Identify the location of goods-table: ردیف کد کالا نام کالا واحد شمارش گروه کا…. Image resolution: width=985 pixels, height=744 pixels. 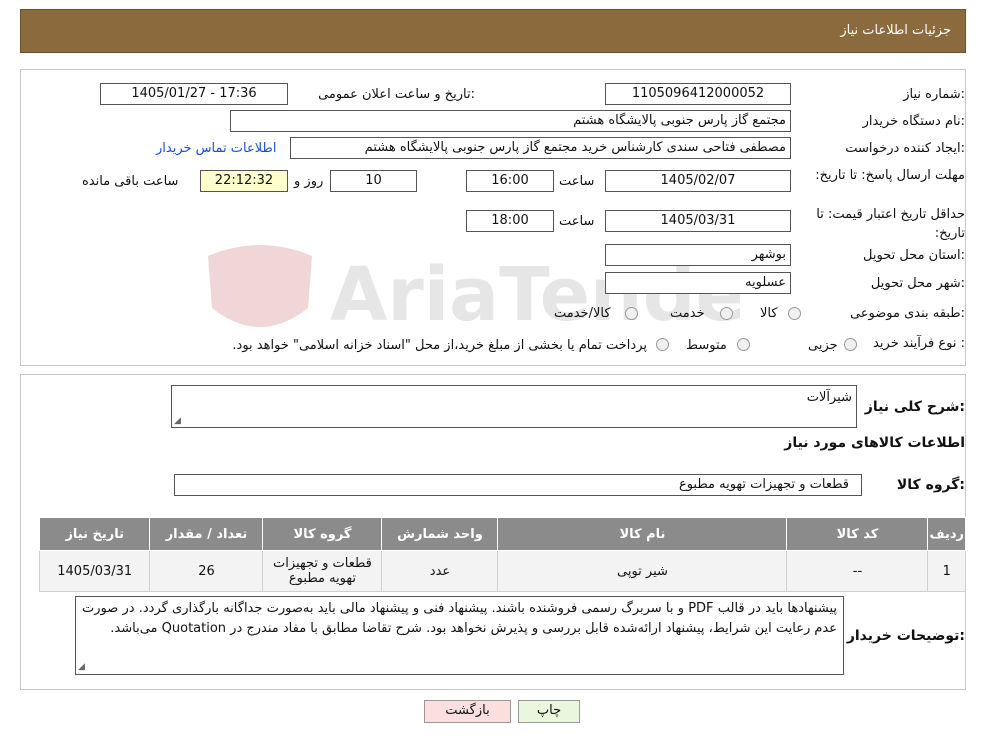
(502, 554).